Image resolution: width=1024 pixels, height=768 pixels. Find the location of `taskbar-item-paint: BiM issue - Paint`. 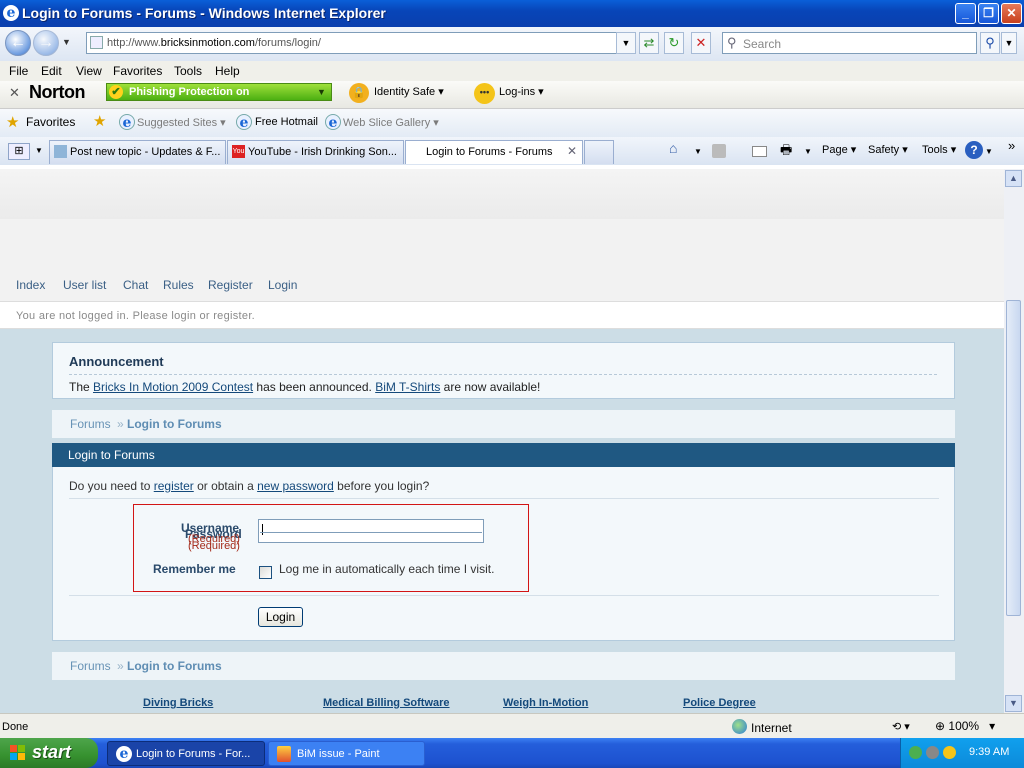

taskbar-item-paint: BiM issue - Paint is located at coordinates (346, 753).